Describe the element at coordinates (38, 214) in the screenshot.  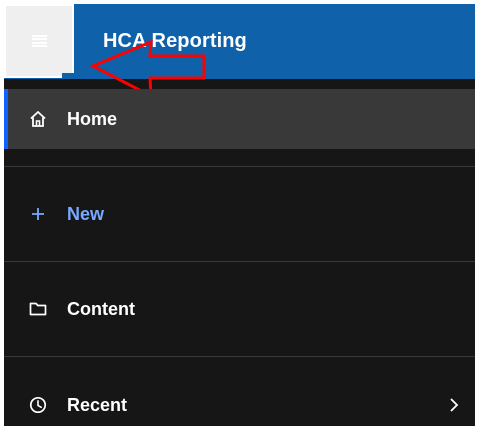
I see `plus-icon` at that location.